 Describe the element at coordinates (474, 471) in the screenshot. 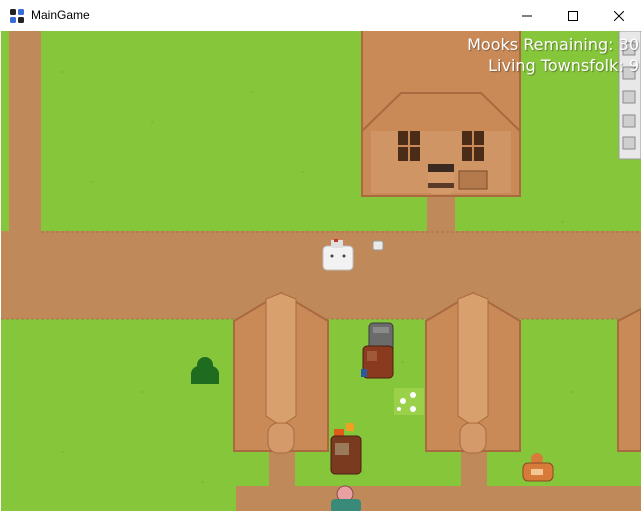

I see `road-bottom-mid-branch` at that location.